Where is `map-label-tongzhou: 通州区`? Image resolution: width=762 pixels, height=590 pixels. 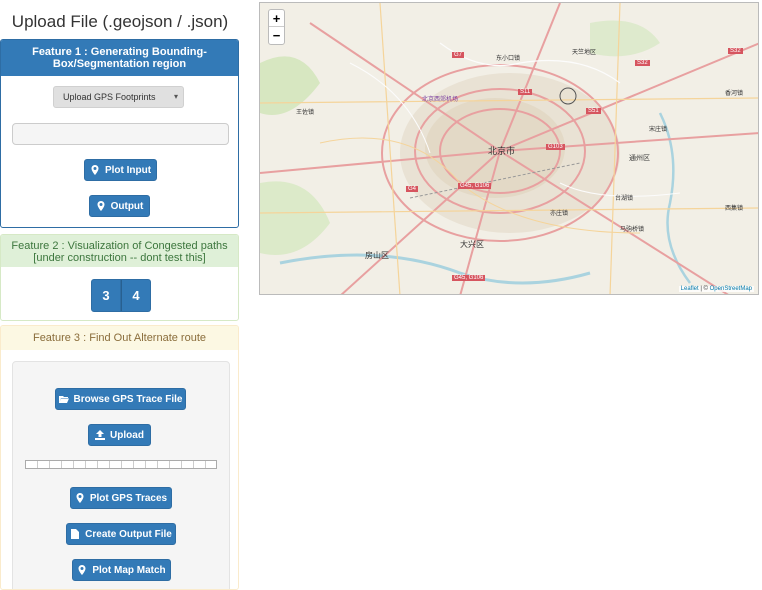 map-label-tongzhou: 通州区 is located at coordinates (639, 158).